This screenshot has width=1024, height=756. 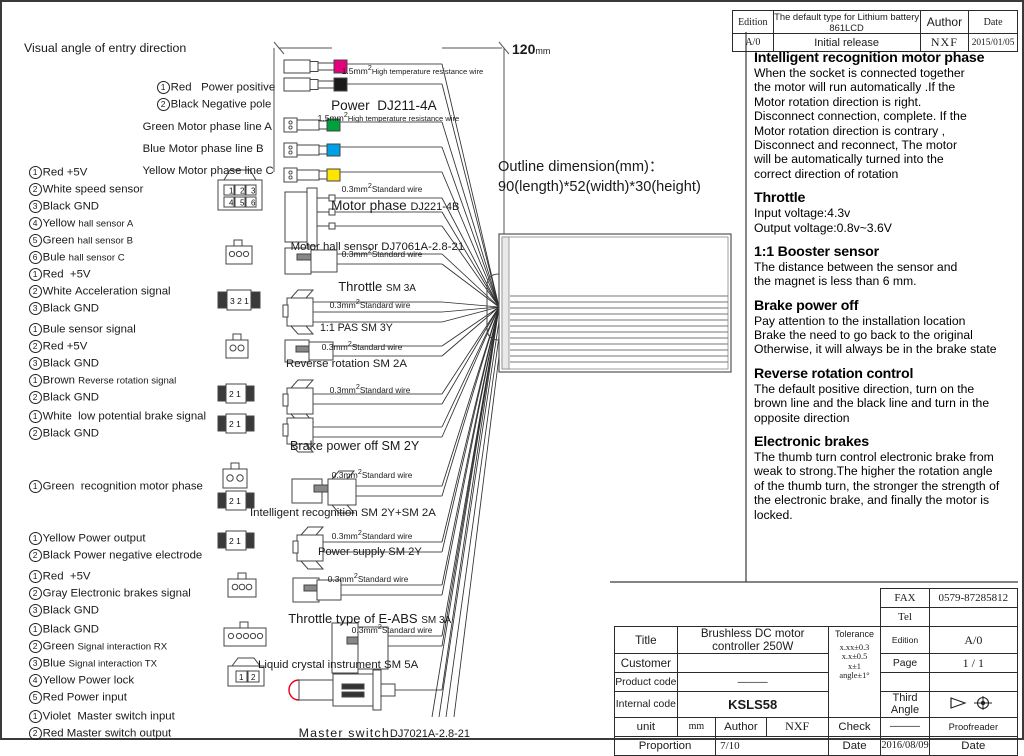 I want to click on outline-dimension-line1: Outline dimension(mm)：, so click(x=581, y=167).